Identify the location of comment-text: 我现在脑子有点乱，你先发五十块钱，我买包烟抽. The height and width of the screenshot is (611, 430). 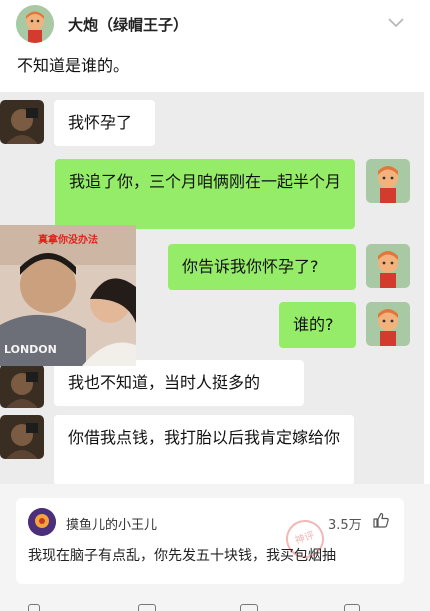
(182, 556).